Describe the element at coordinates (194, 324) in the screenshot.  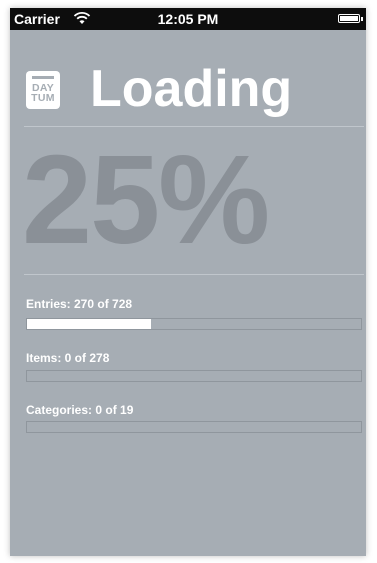
I see `entries-progress-bar` at that location.